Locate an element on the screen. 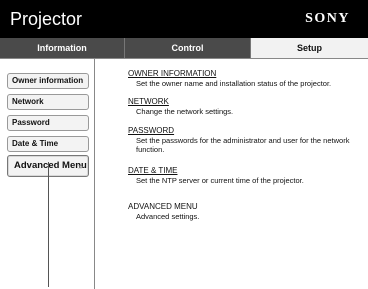 The image size is (368, 289). content-item-advanced-menu: ADVANCED MENU Advanced settings. is located at coordinates (245, 211).